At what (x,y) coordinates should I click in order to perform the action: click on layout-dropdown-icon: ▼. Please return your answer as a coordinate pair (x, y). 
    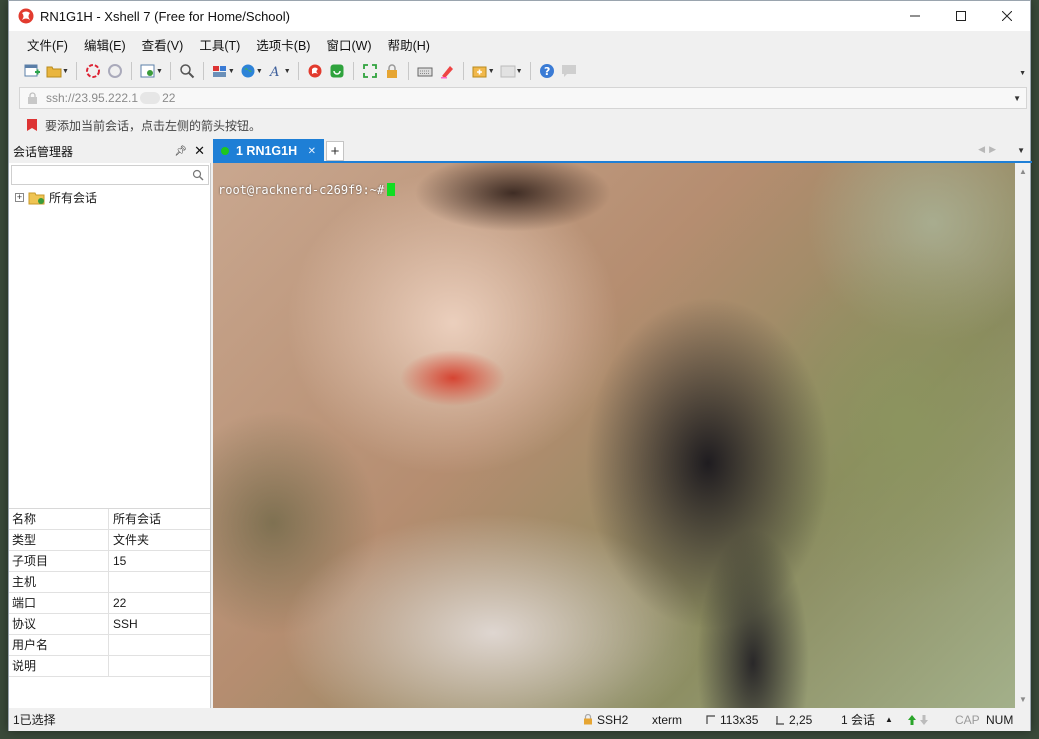
    Looking at the image, I should click on (231, 71).